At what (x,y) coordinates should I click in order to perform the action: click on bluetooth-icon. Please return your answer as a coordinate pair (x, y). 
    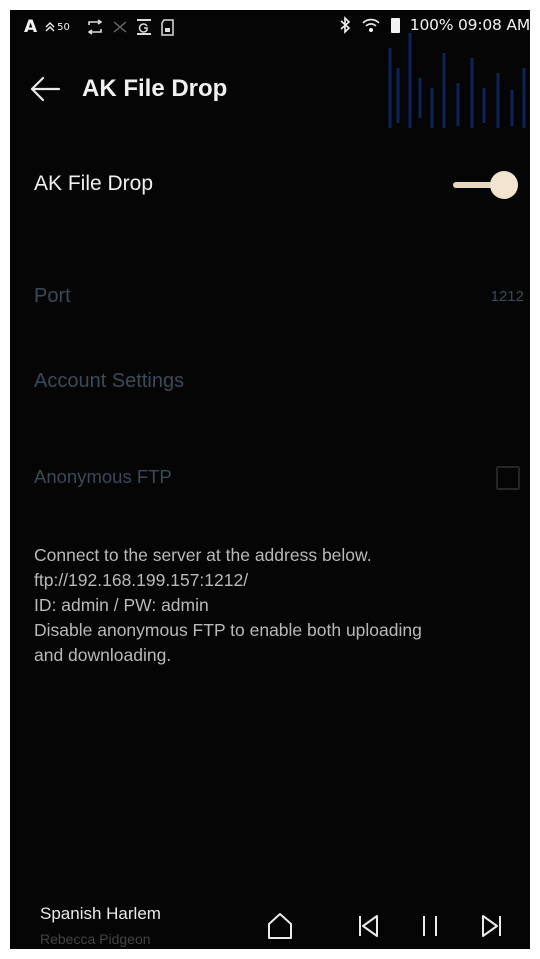
    Looking at the image, I should click on (345, 25).